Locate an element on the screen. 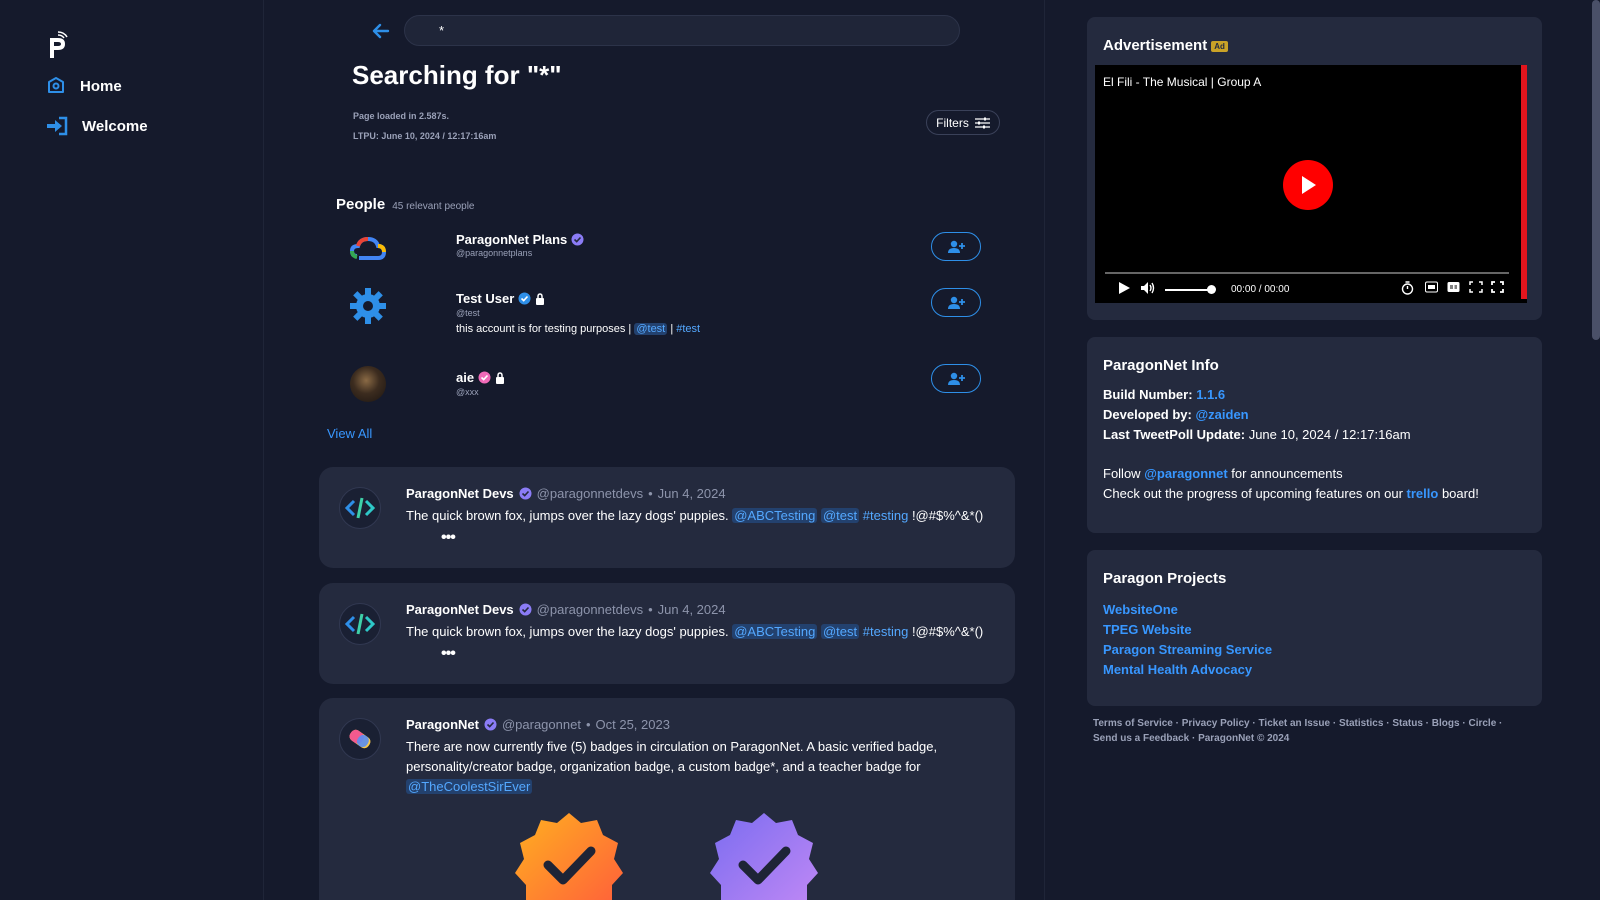  project-link-streaming: Paragon Streaming Service is located at coordinates (1187, 649).